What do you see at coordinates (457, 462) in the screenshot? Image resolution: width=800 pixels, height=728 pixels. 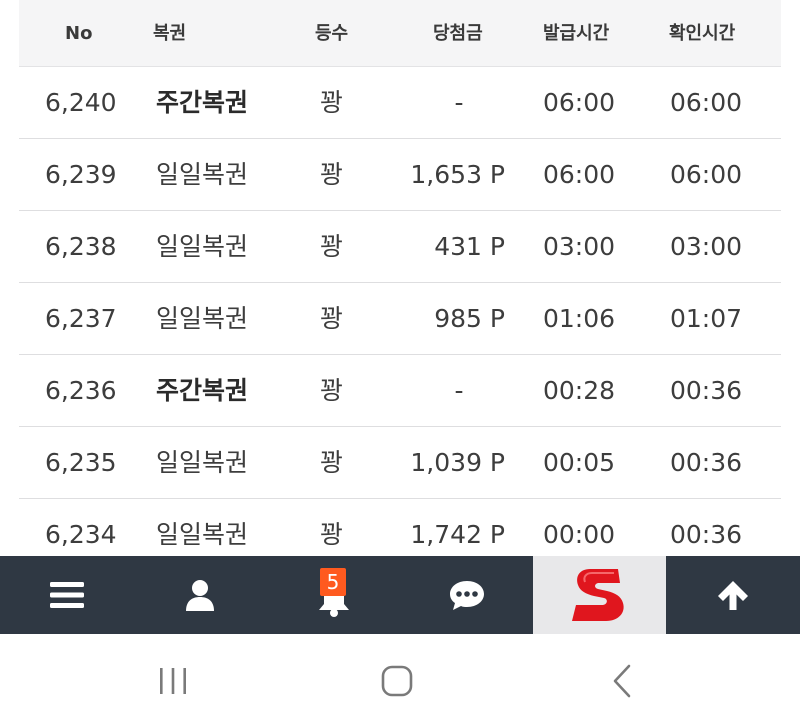 I see `cell-prize: 1,039 P` at bounding box center [457, 462].